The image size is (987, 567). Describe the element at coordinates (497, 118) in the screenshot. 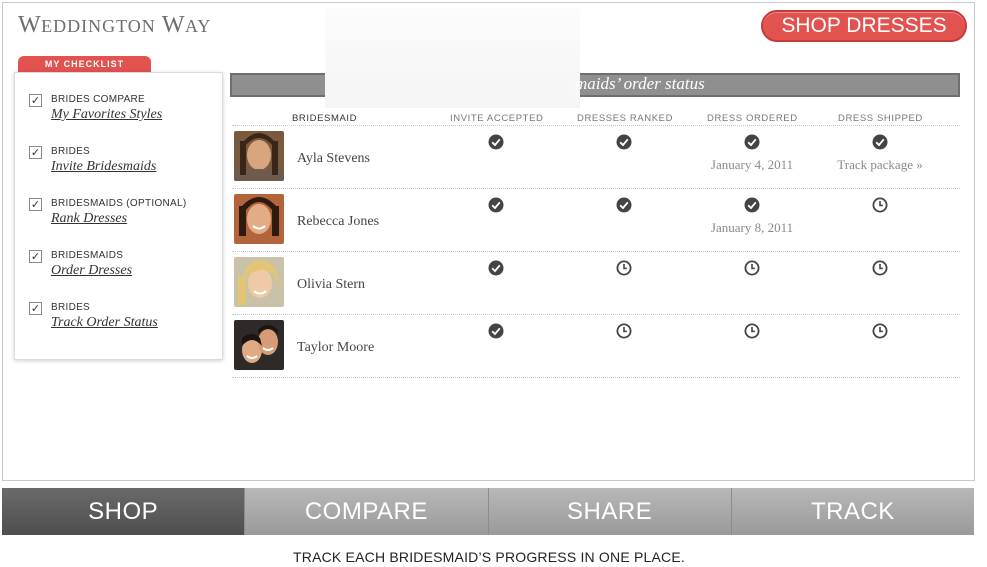

I see `column-header-invite-accepted: INVITE ACCEPTED` at that location.